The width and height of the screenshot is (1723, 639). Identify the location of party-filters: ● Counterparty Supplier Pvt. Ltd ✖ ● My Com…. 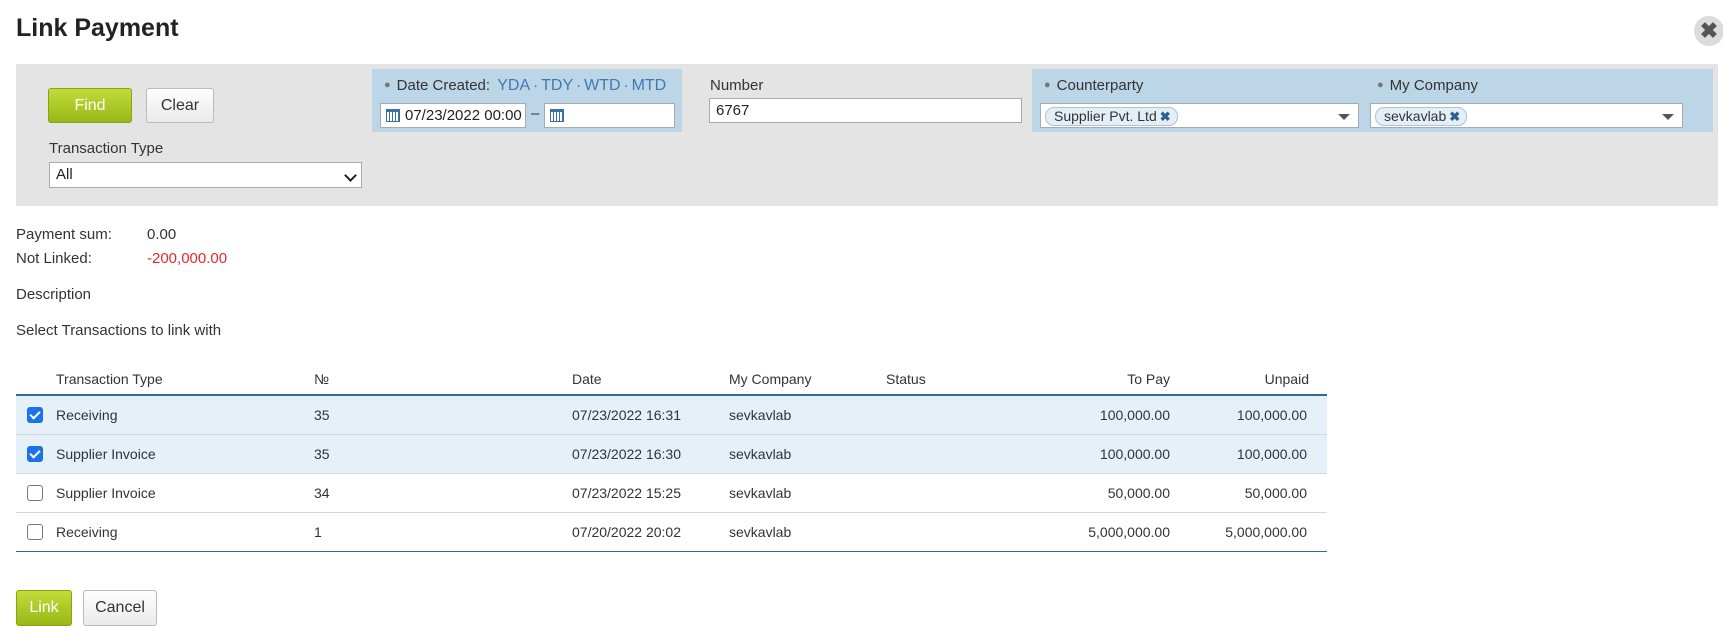
(1372, 100).